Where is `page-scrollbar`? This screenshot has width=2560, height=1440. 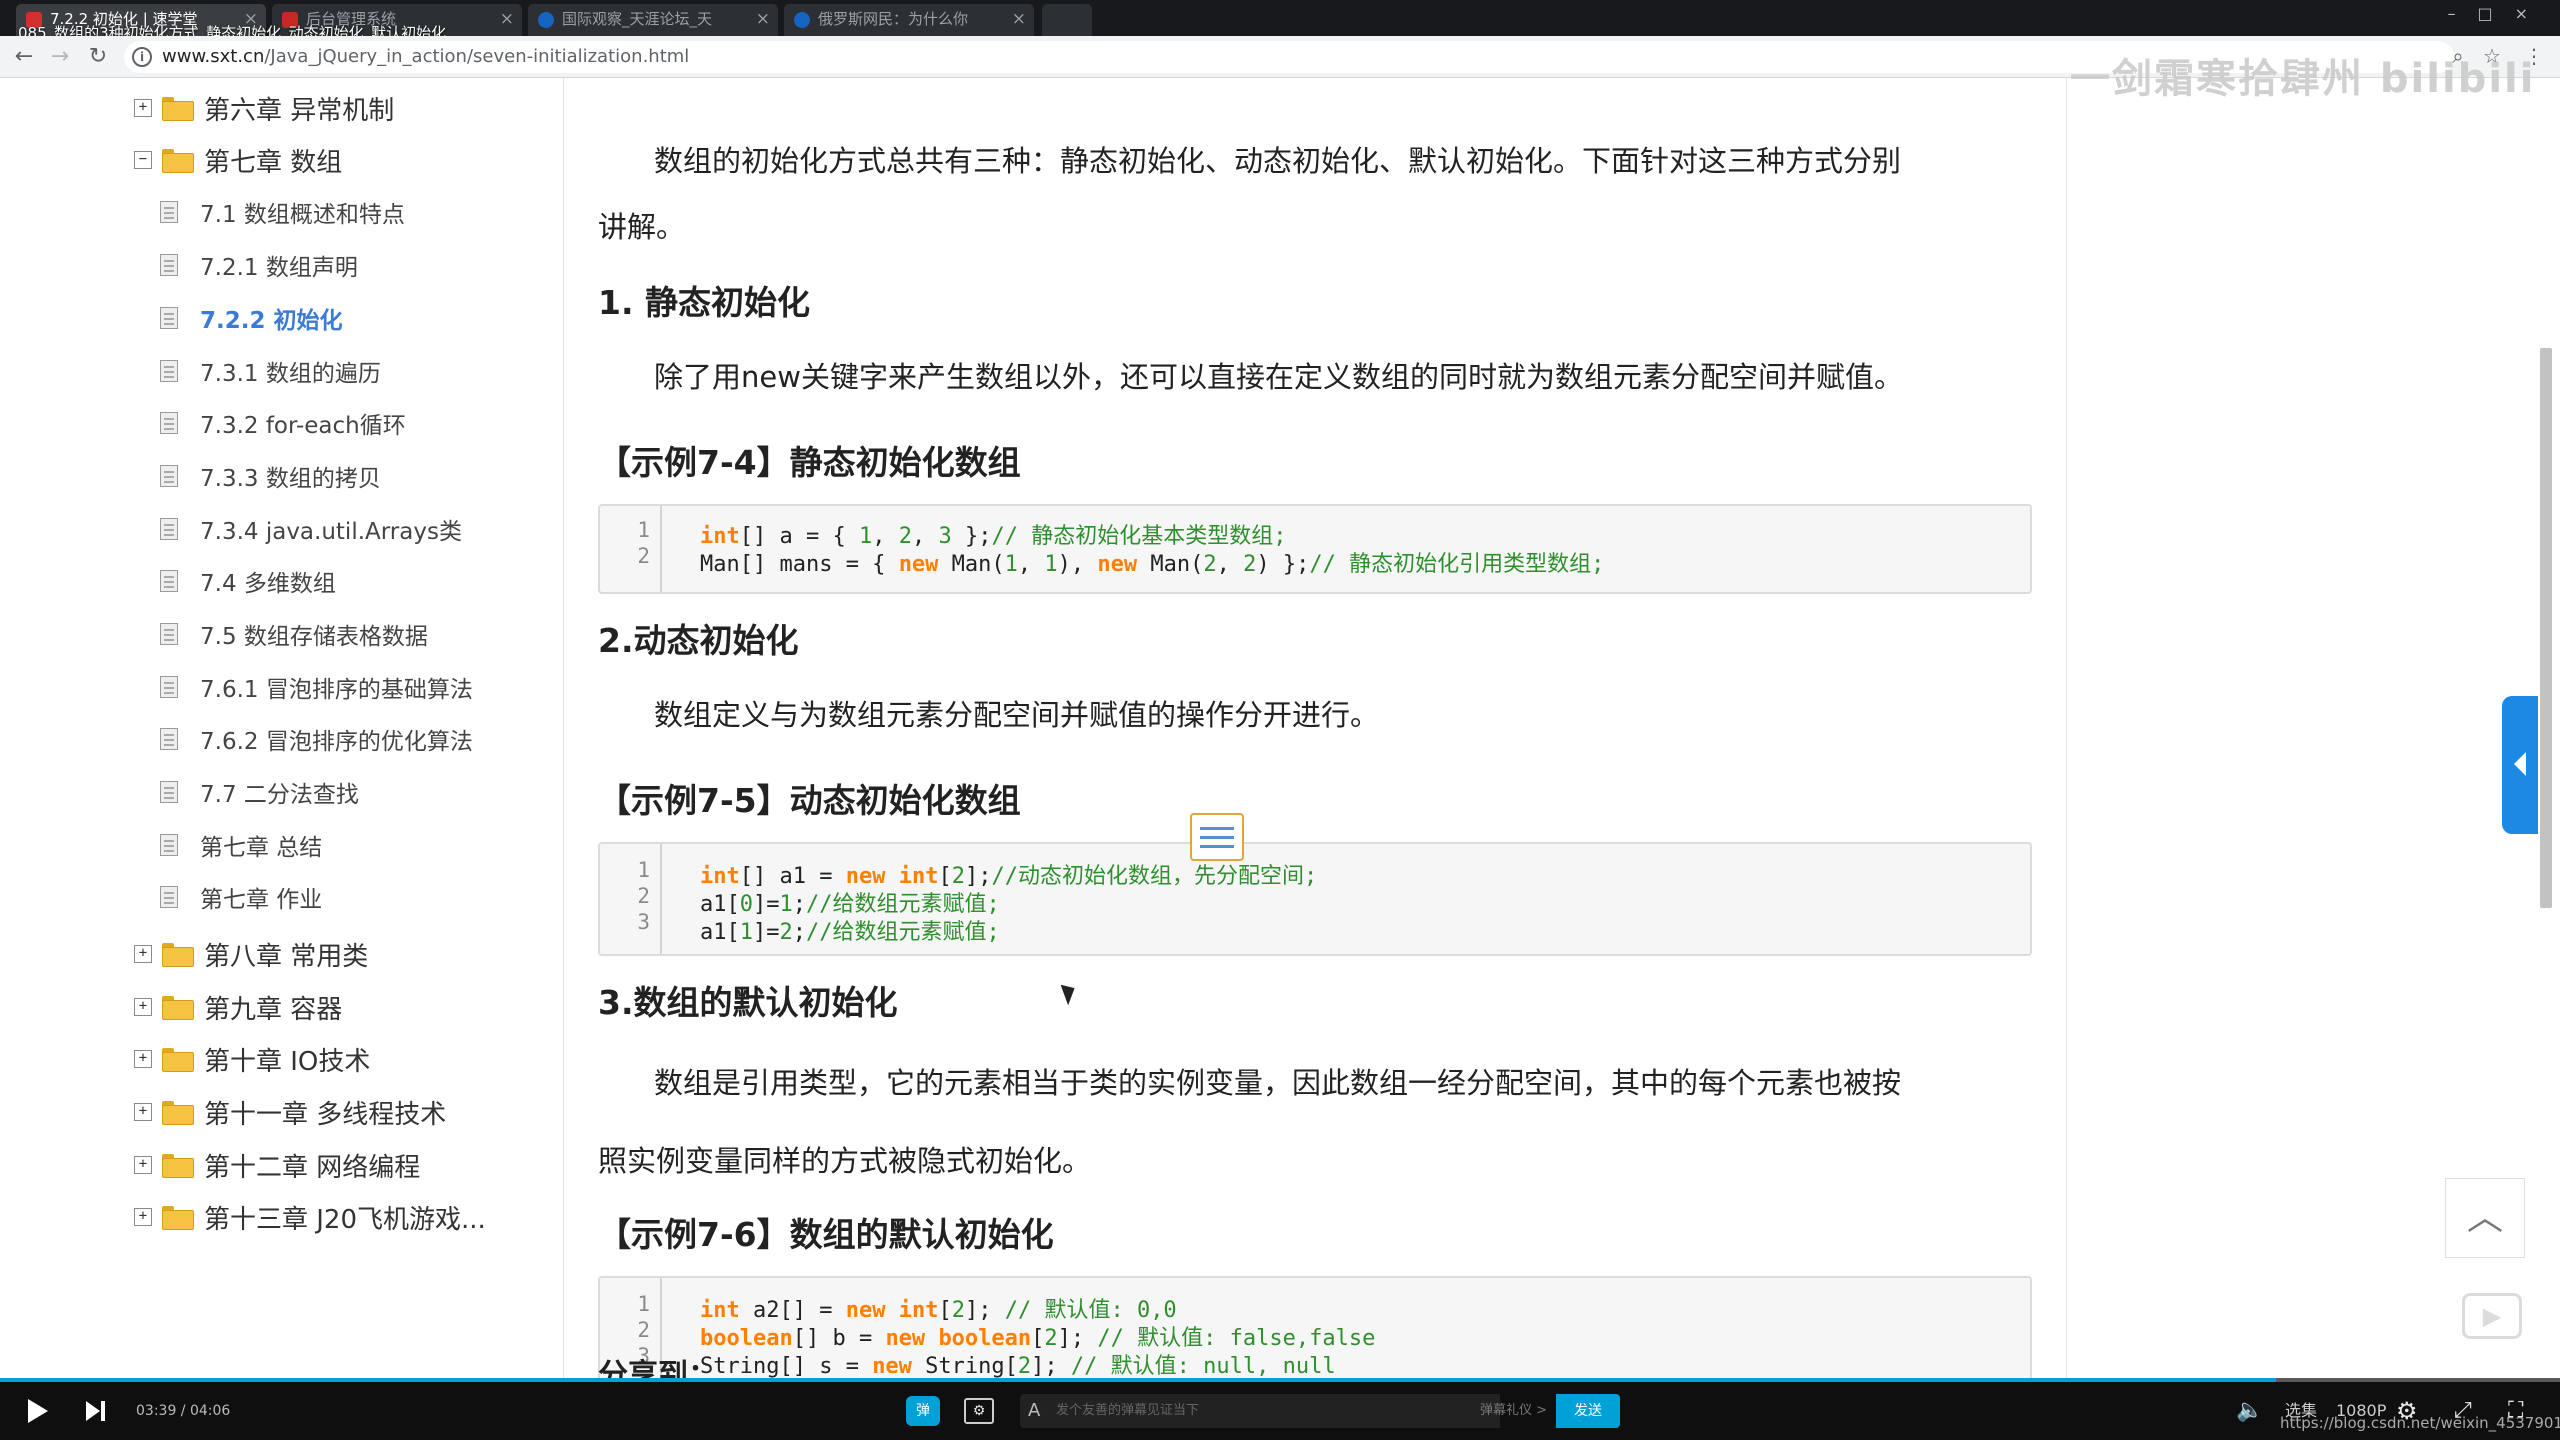 page-scrollbar is located at coordinates (2546, 628).